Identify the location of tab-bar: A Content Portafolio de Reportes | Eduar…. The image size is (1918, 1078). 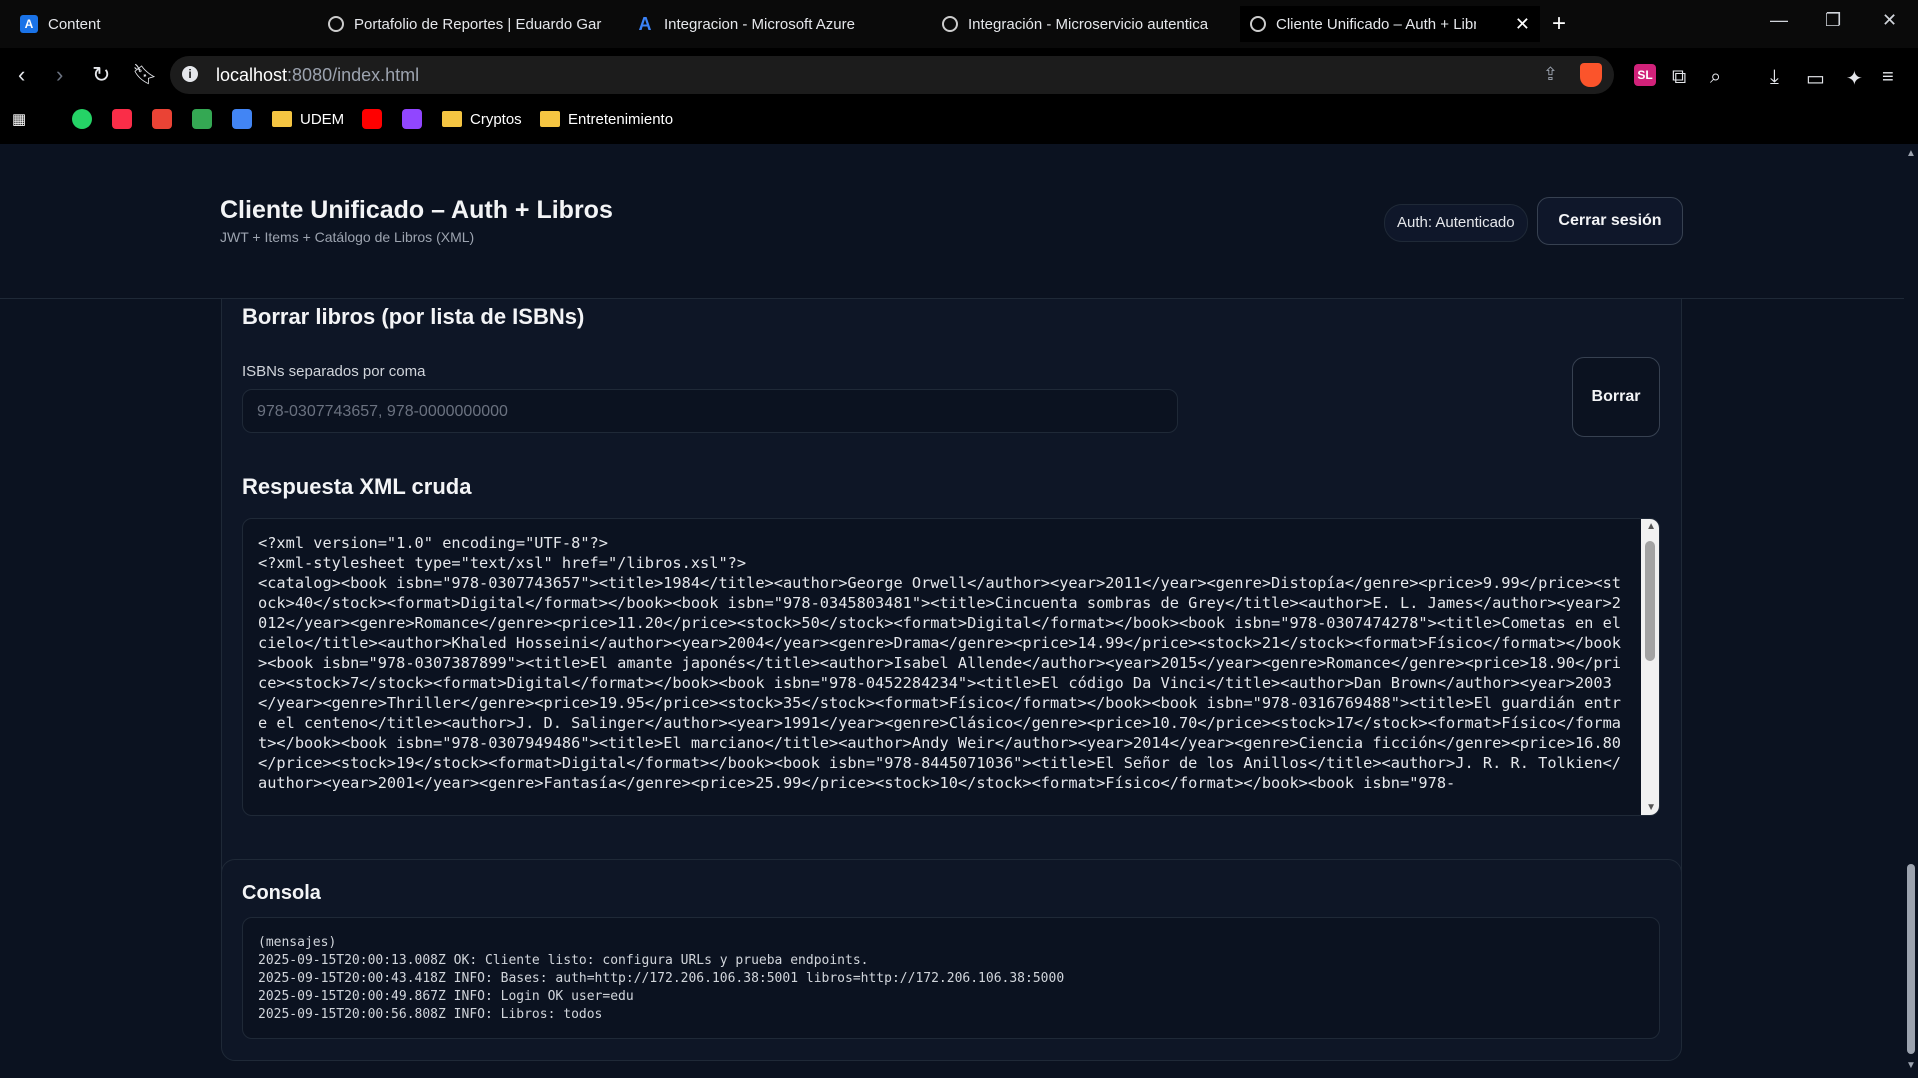
(959, 24).